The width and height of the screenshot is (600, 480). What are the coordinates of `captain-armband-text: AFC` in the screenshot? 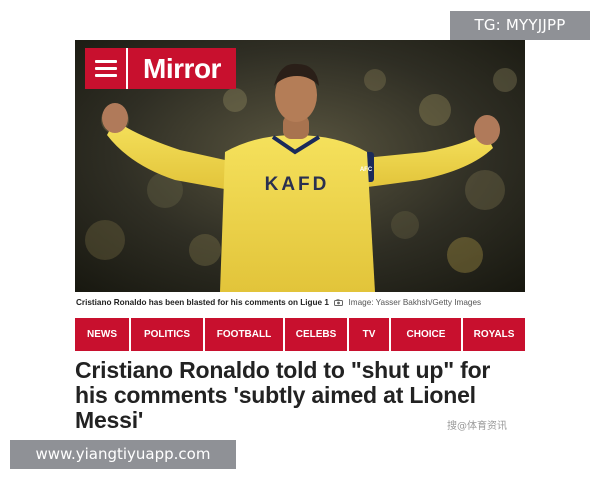 It's located at (366, 170).